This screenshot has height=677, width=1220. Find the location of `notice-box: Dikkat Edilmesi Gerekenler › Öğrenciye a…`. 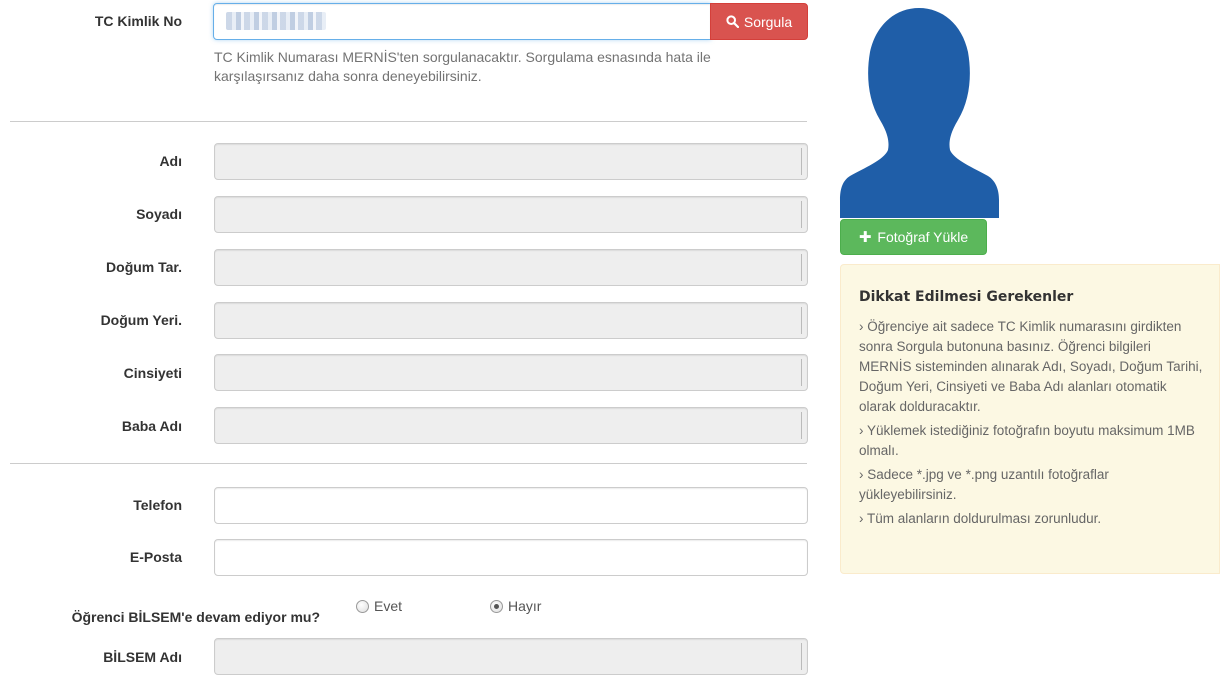

notice-box: Dikkat Edilmesi Gerekenler › Öğrenciye a… is located at coordinates (1030, 419).